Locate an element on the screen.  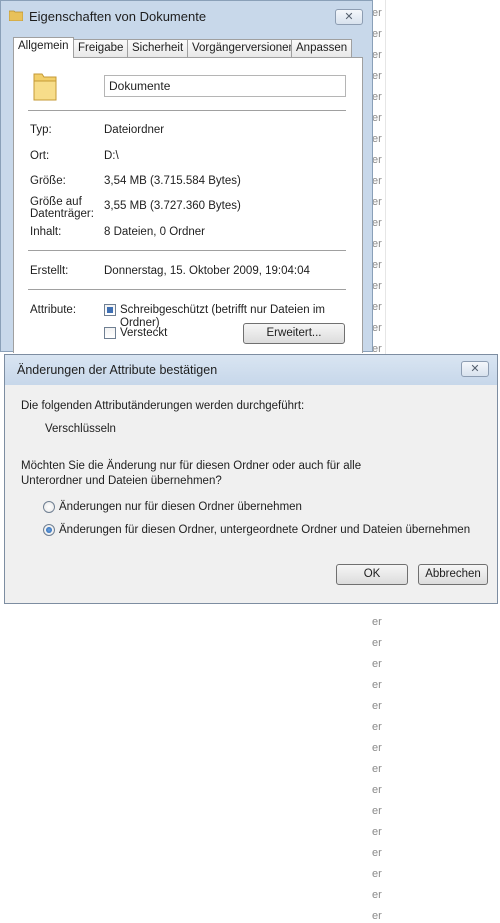
typ-label: Typ: is located at coordinates (41, 130).